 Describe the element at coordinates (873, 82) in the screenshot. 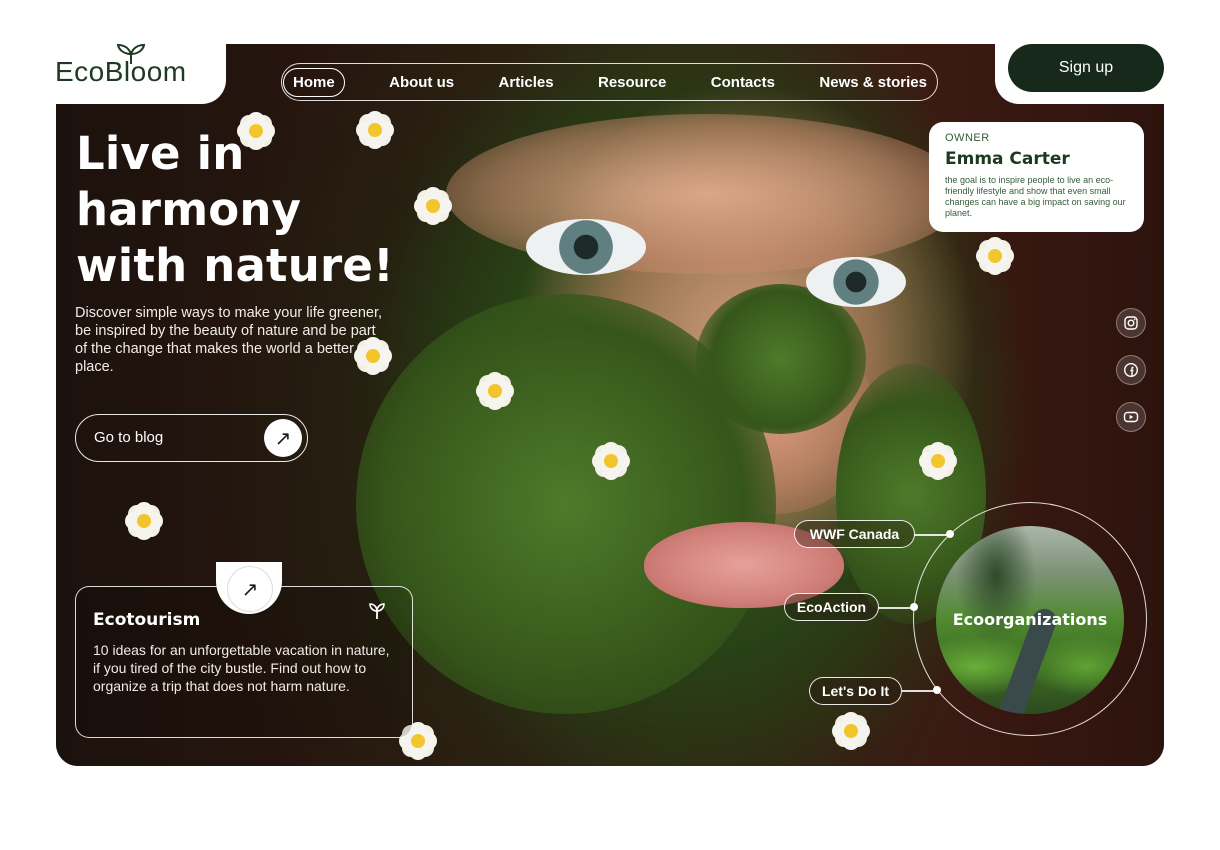

I see `nav-news-stories: News & stories` at that location.